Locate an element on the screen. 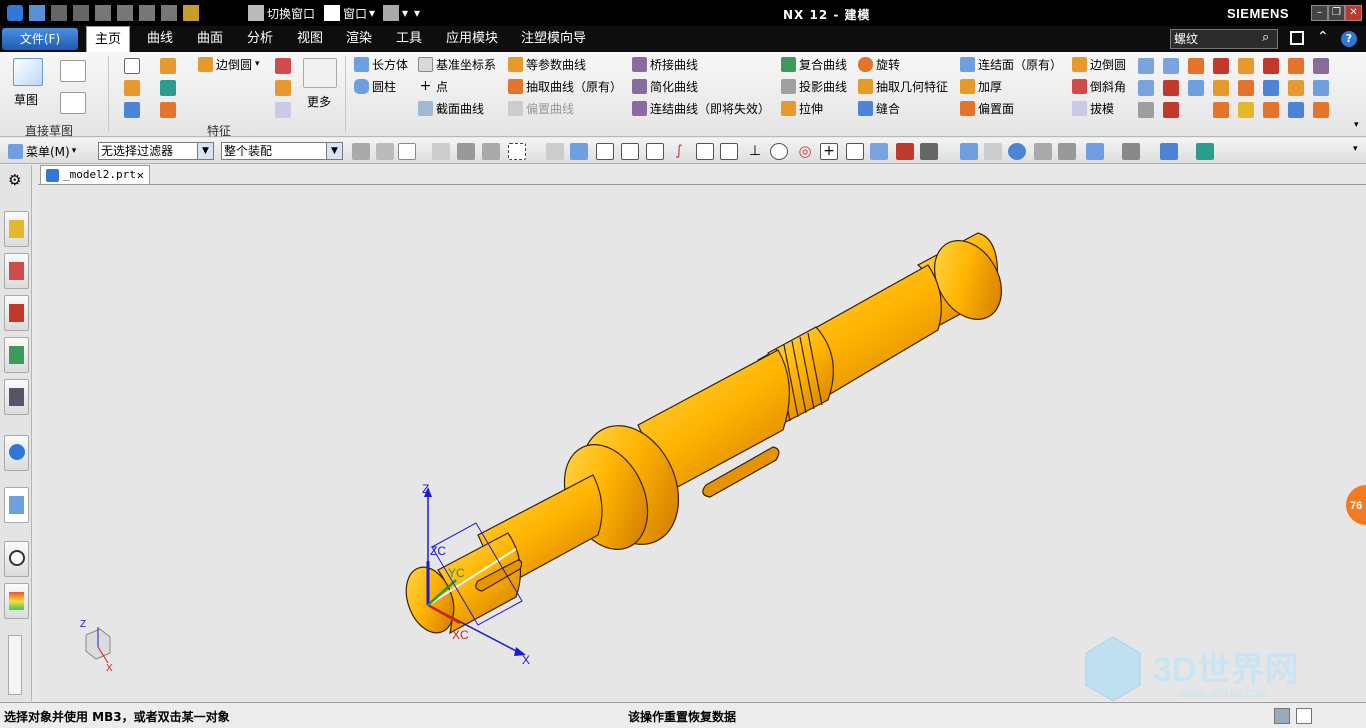  extract-curve-button: 抽取曲线（原有） is located at coordinates (565, 86).